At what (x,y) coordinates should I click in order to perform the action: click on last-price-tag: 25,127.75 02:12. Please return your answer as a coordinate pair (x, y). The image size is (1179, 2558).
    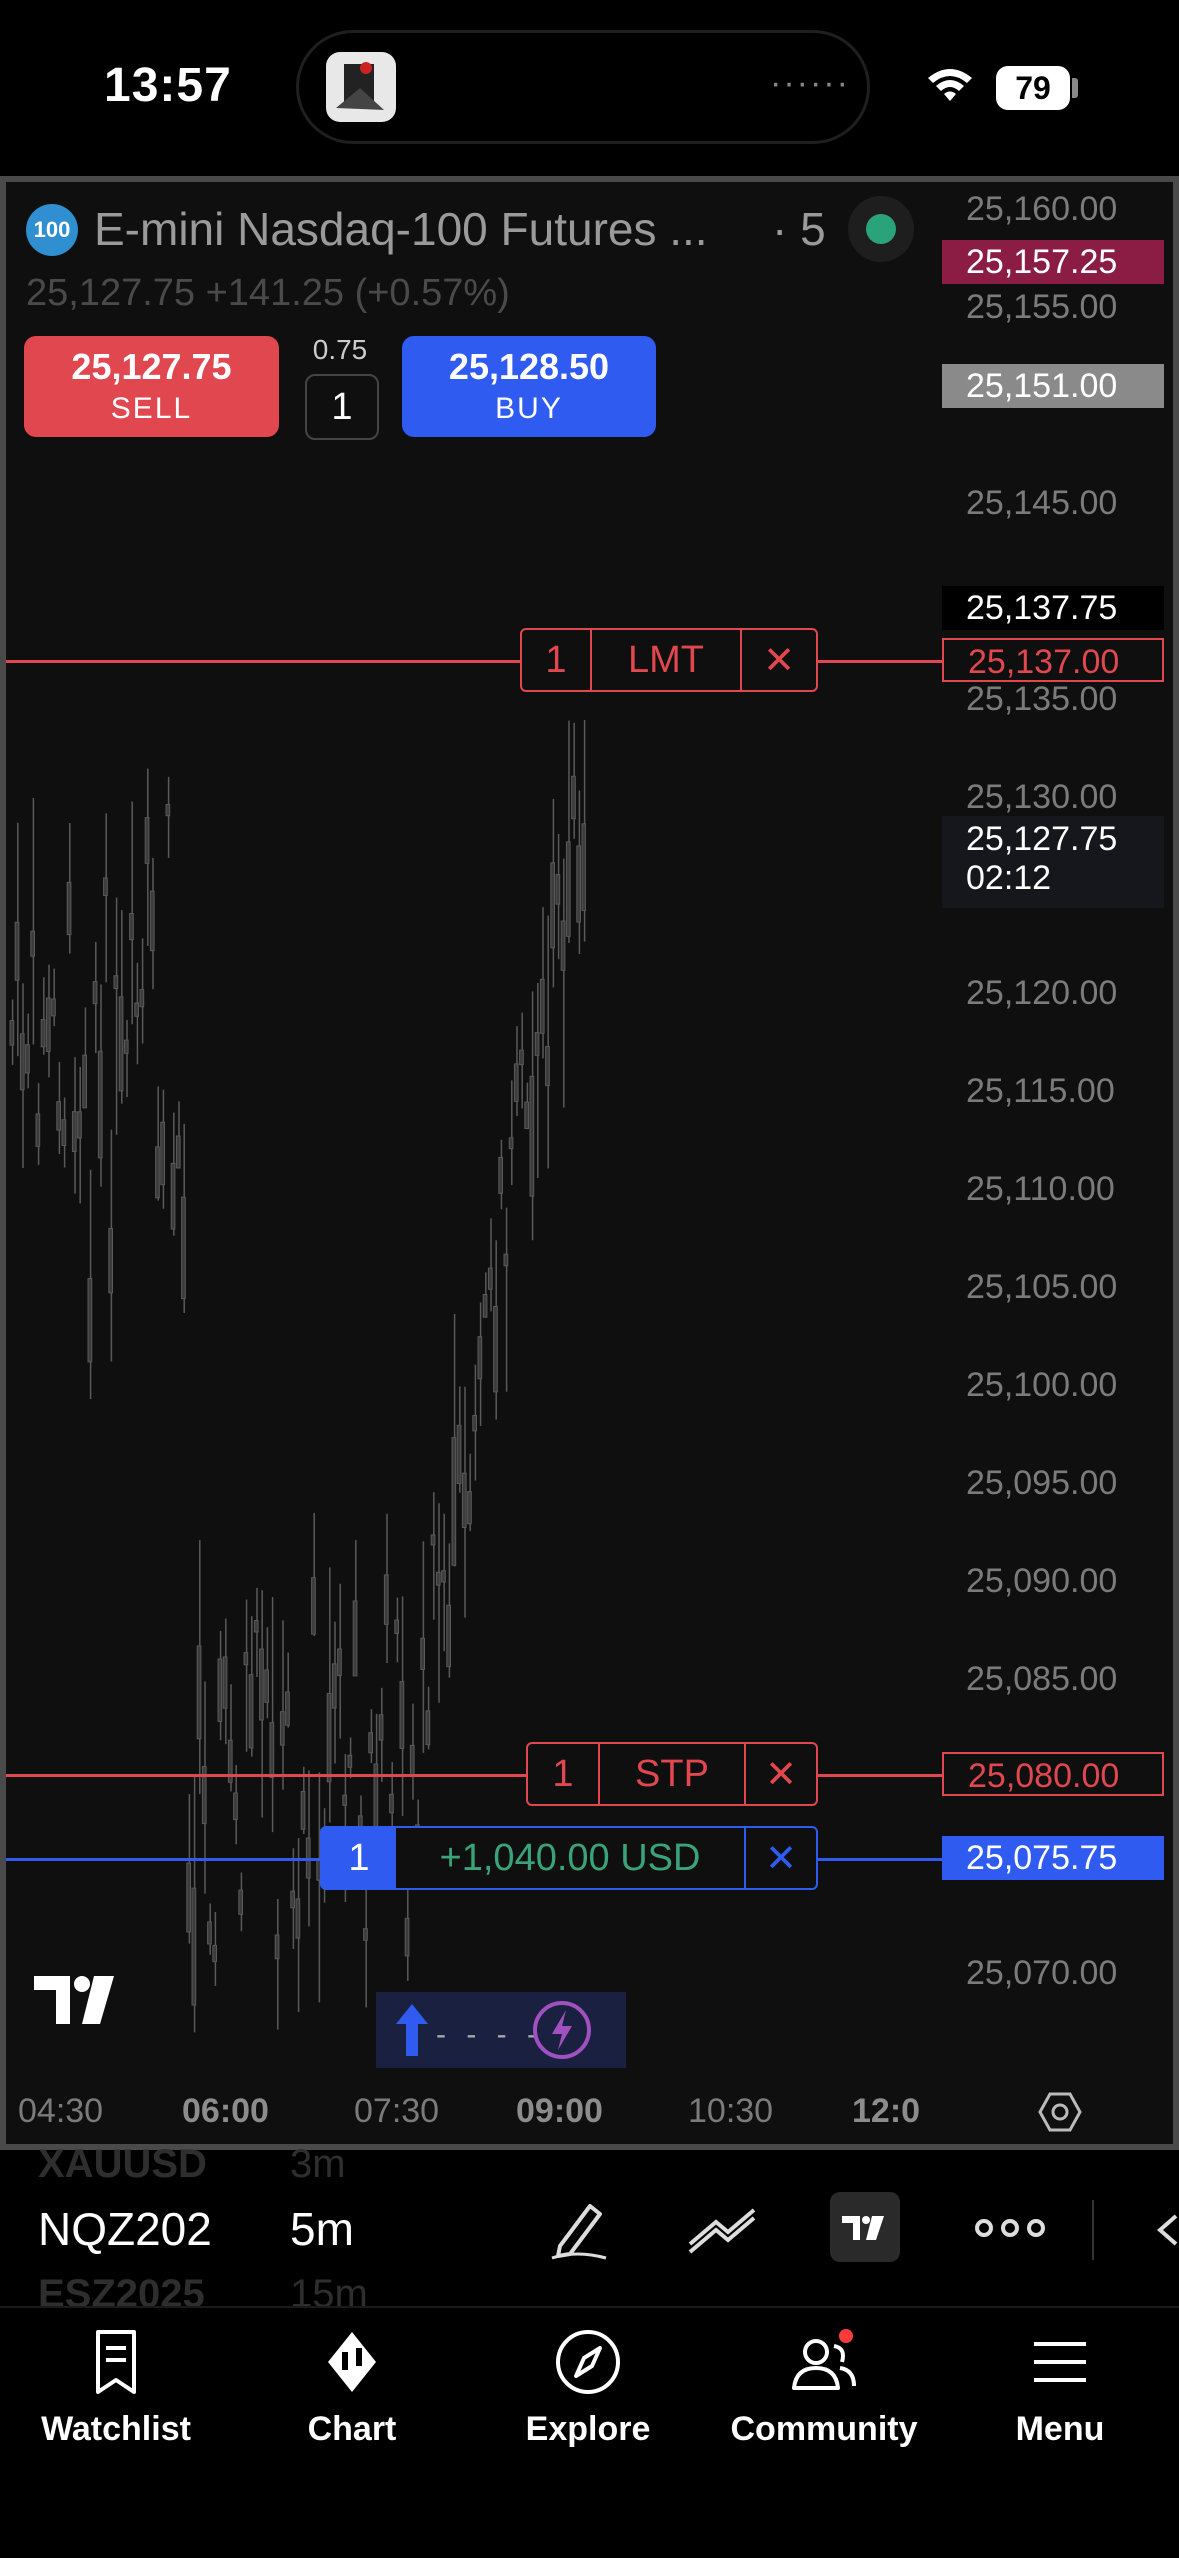
    Looking at the image, I should click on (1053, 862).